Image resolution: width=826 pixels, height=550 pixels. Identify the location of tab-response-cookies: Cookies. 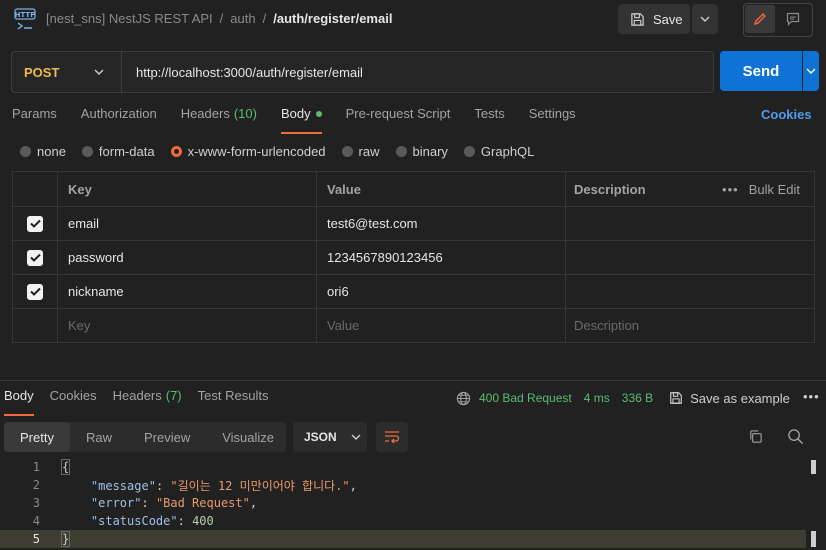
(73, 402).